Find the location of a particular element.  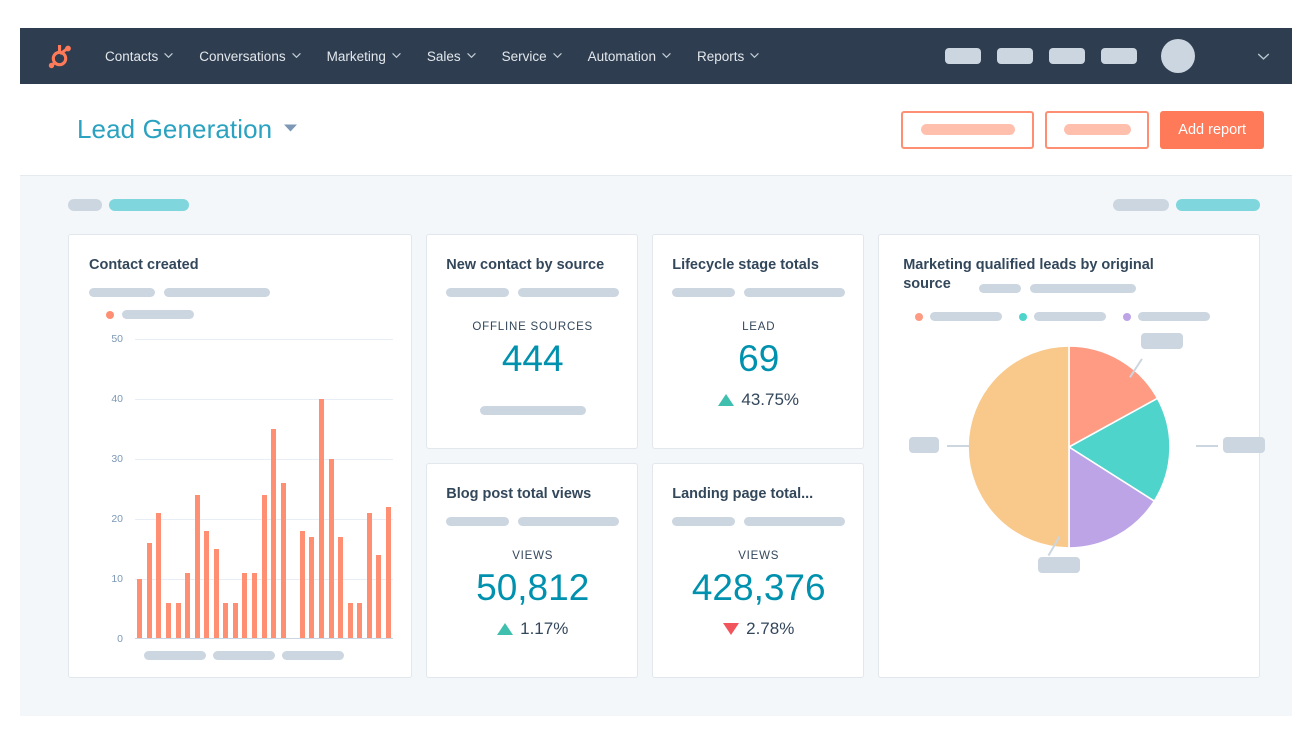

kpi-body: VIEWS 428,376 2.78% is located at coordinates (758, 594).